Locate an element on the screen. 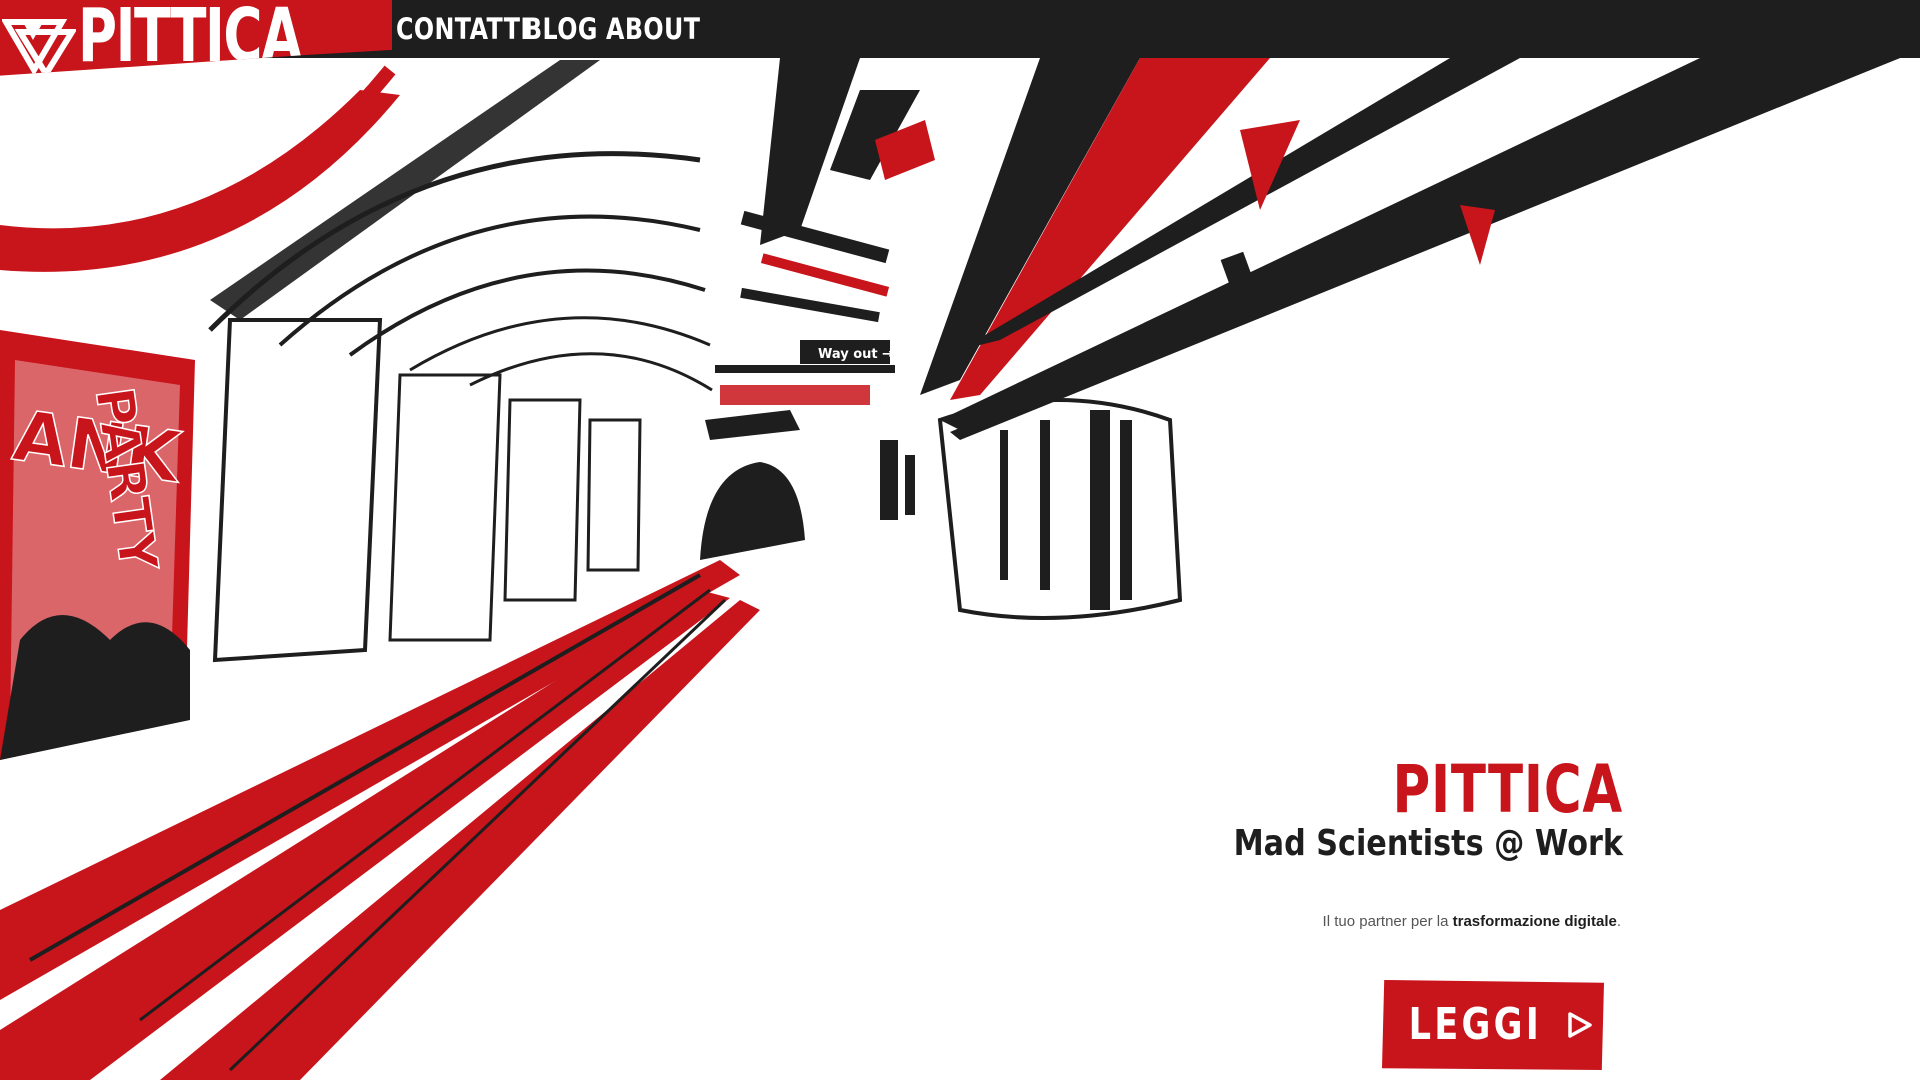 The image size is (1920, 1080). main-nav: CONTATTI BLOG ABOUT is located at coordinates (548, 29).